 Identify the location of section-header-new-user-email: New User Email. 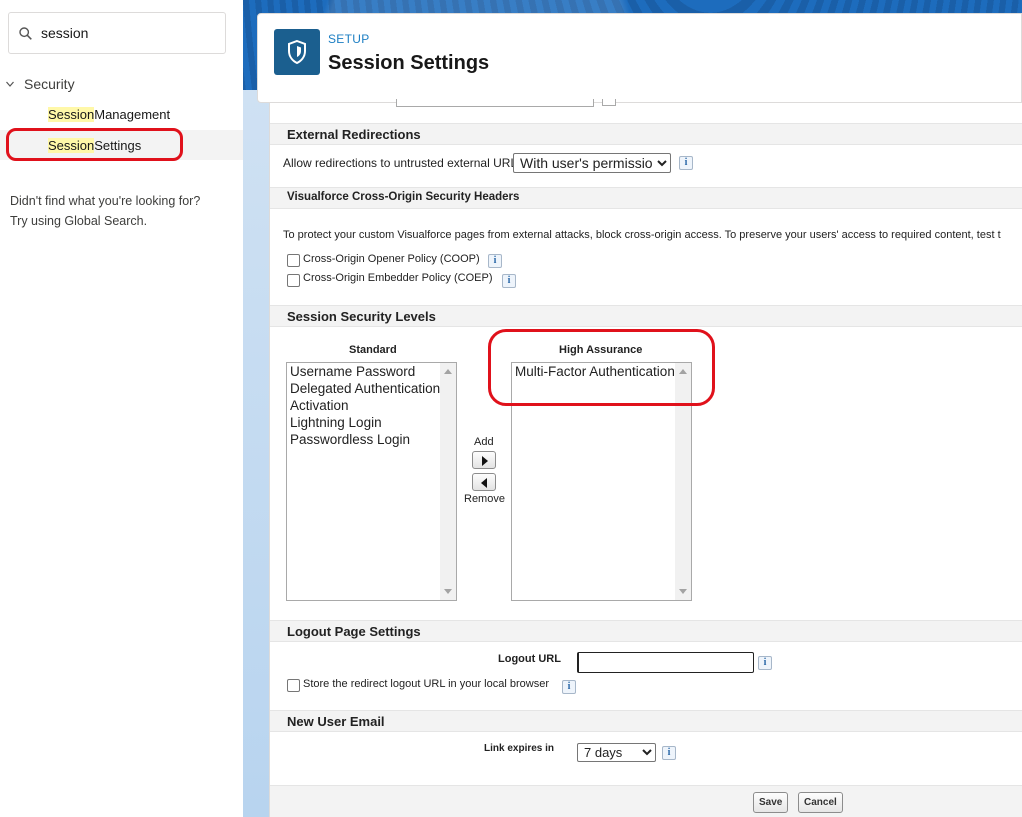
(646, 721).